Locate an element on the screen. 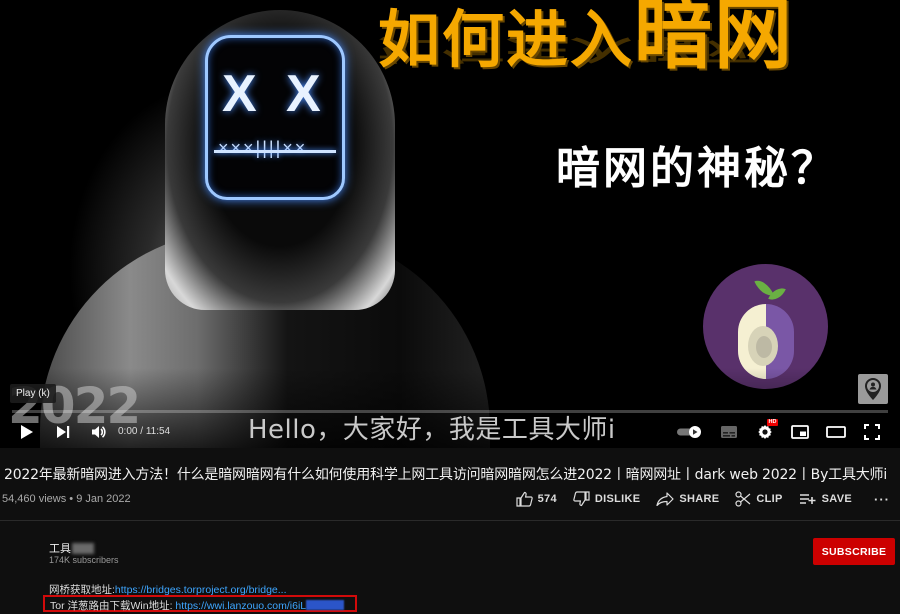 Image resolution: width=900 pixels, height=614 pixels. publish-date: 9 Jan 2022 is located at coordinates (103, 499).